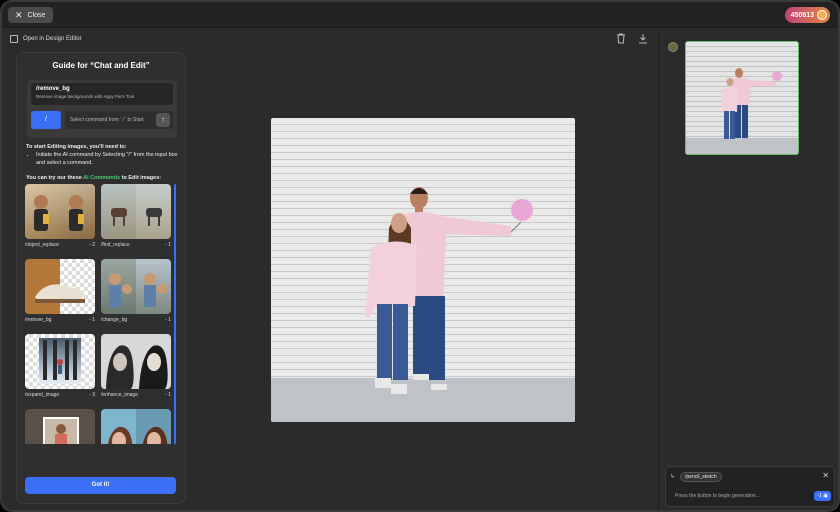 The height and width of the screenshot is (512, 840). Describe the element at coordinates (621, 39) in the screenshot. I see `trash-icon` at that location.